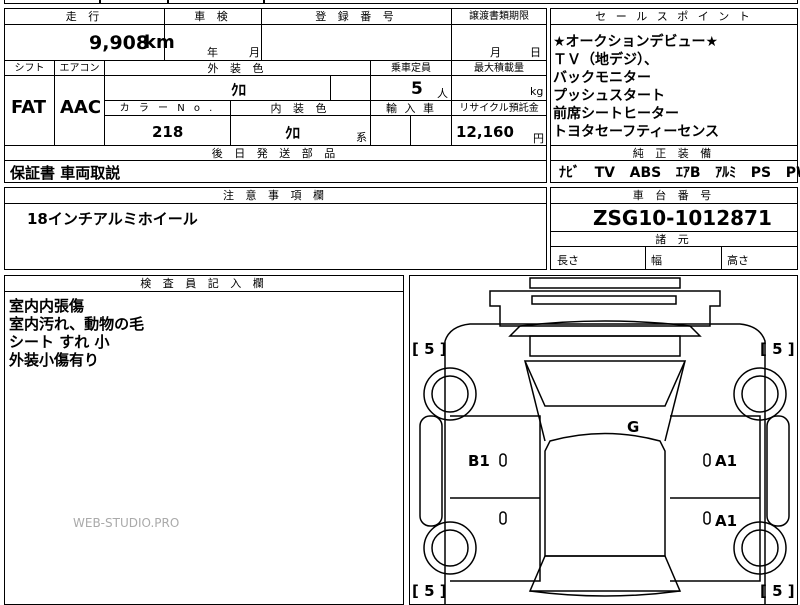 The height and width of the screenshot is (605, 800). I want to click on dims-length: 長さ, so click(568, 260).